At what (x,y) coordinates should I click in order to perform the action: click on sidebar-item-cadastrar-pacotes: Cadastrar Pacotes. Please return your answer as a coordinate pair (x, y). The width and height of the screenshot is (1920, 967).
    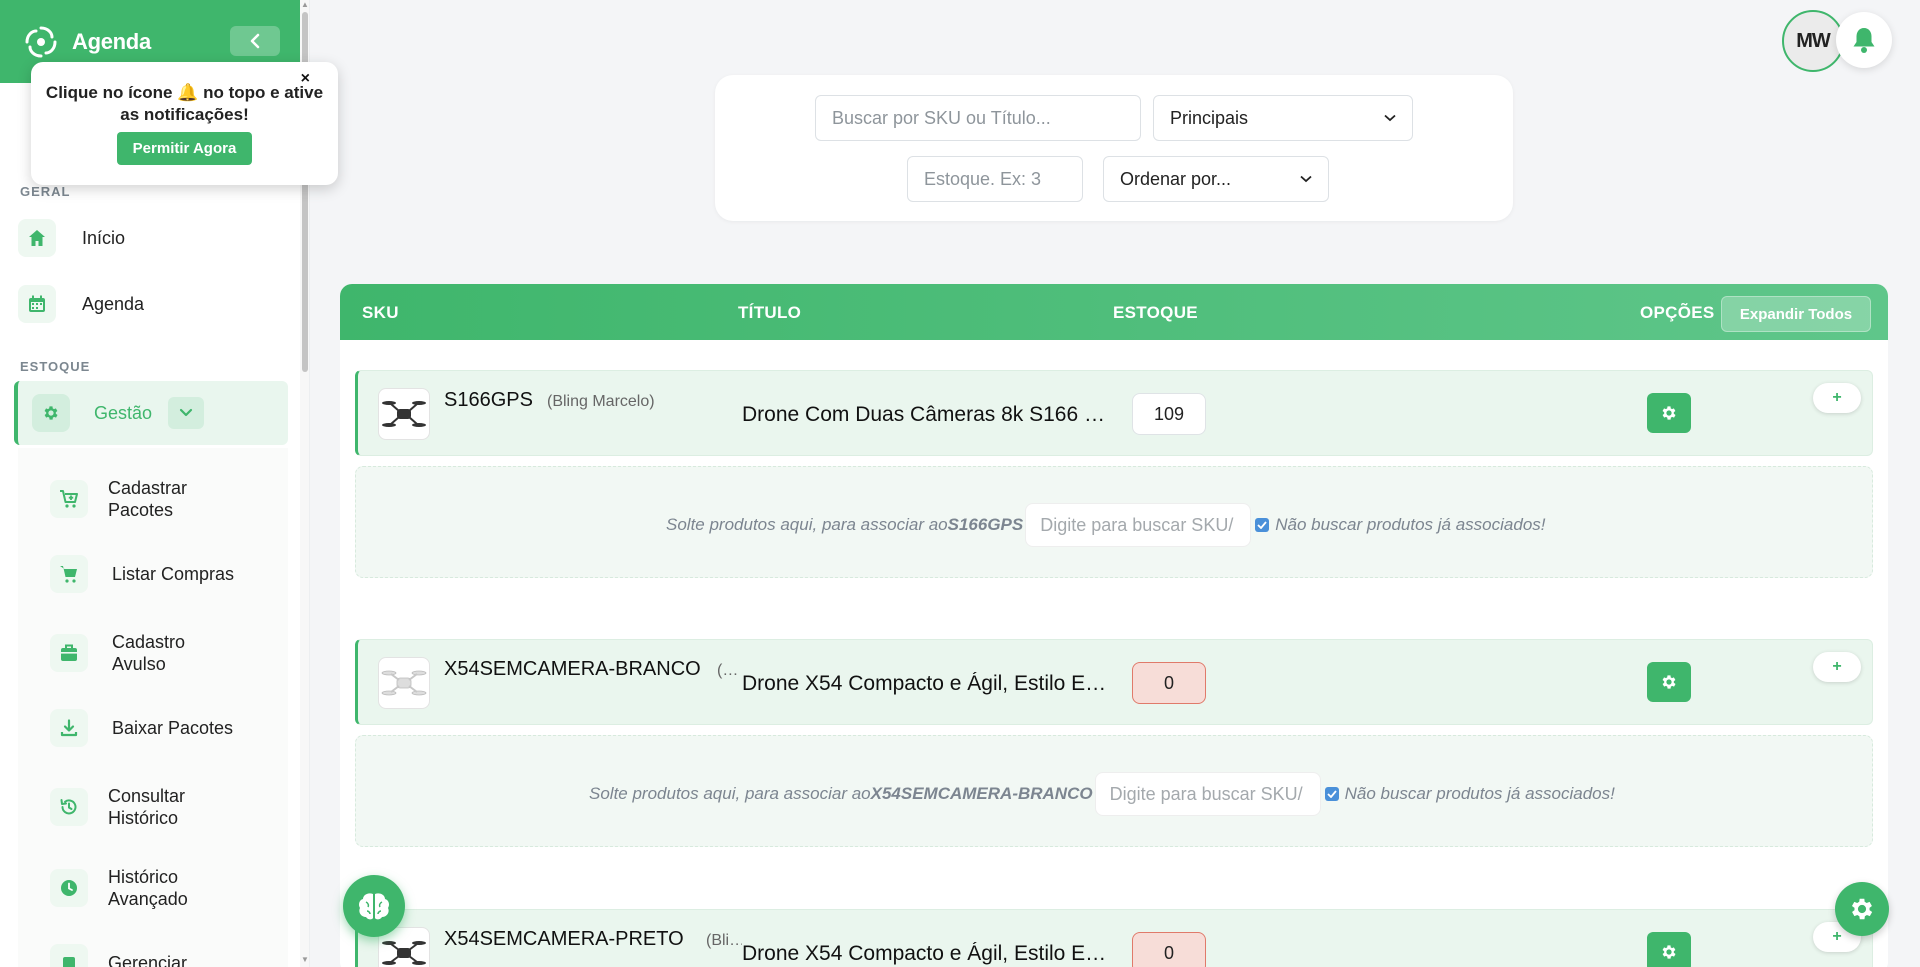
    Looking at the image, I should click on (129, 499).